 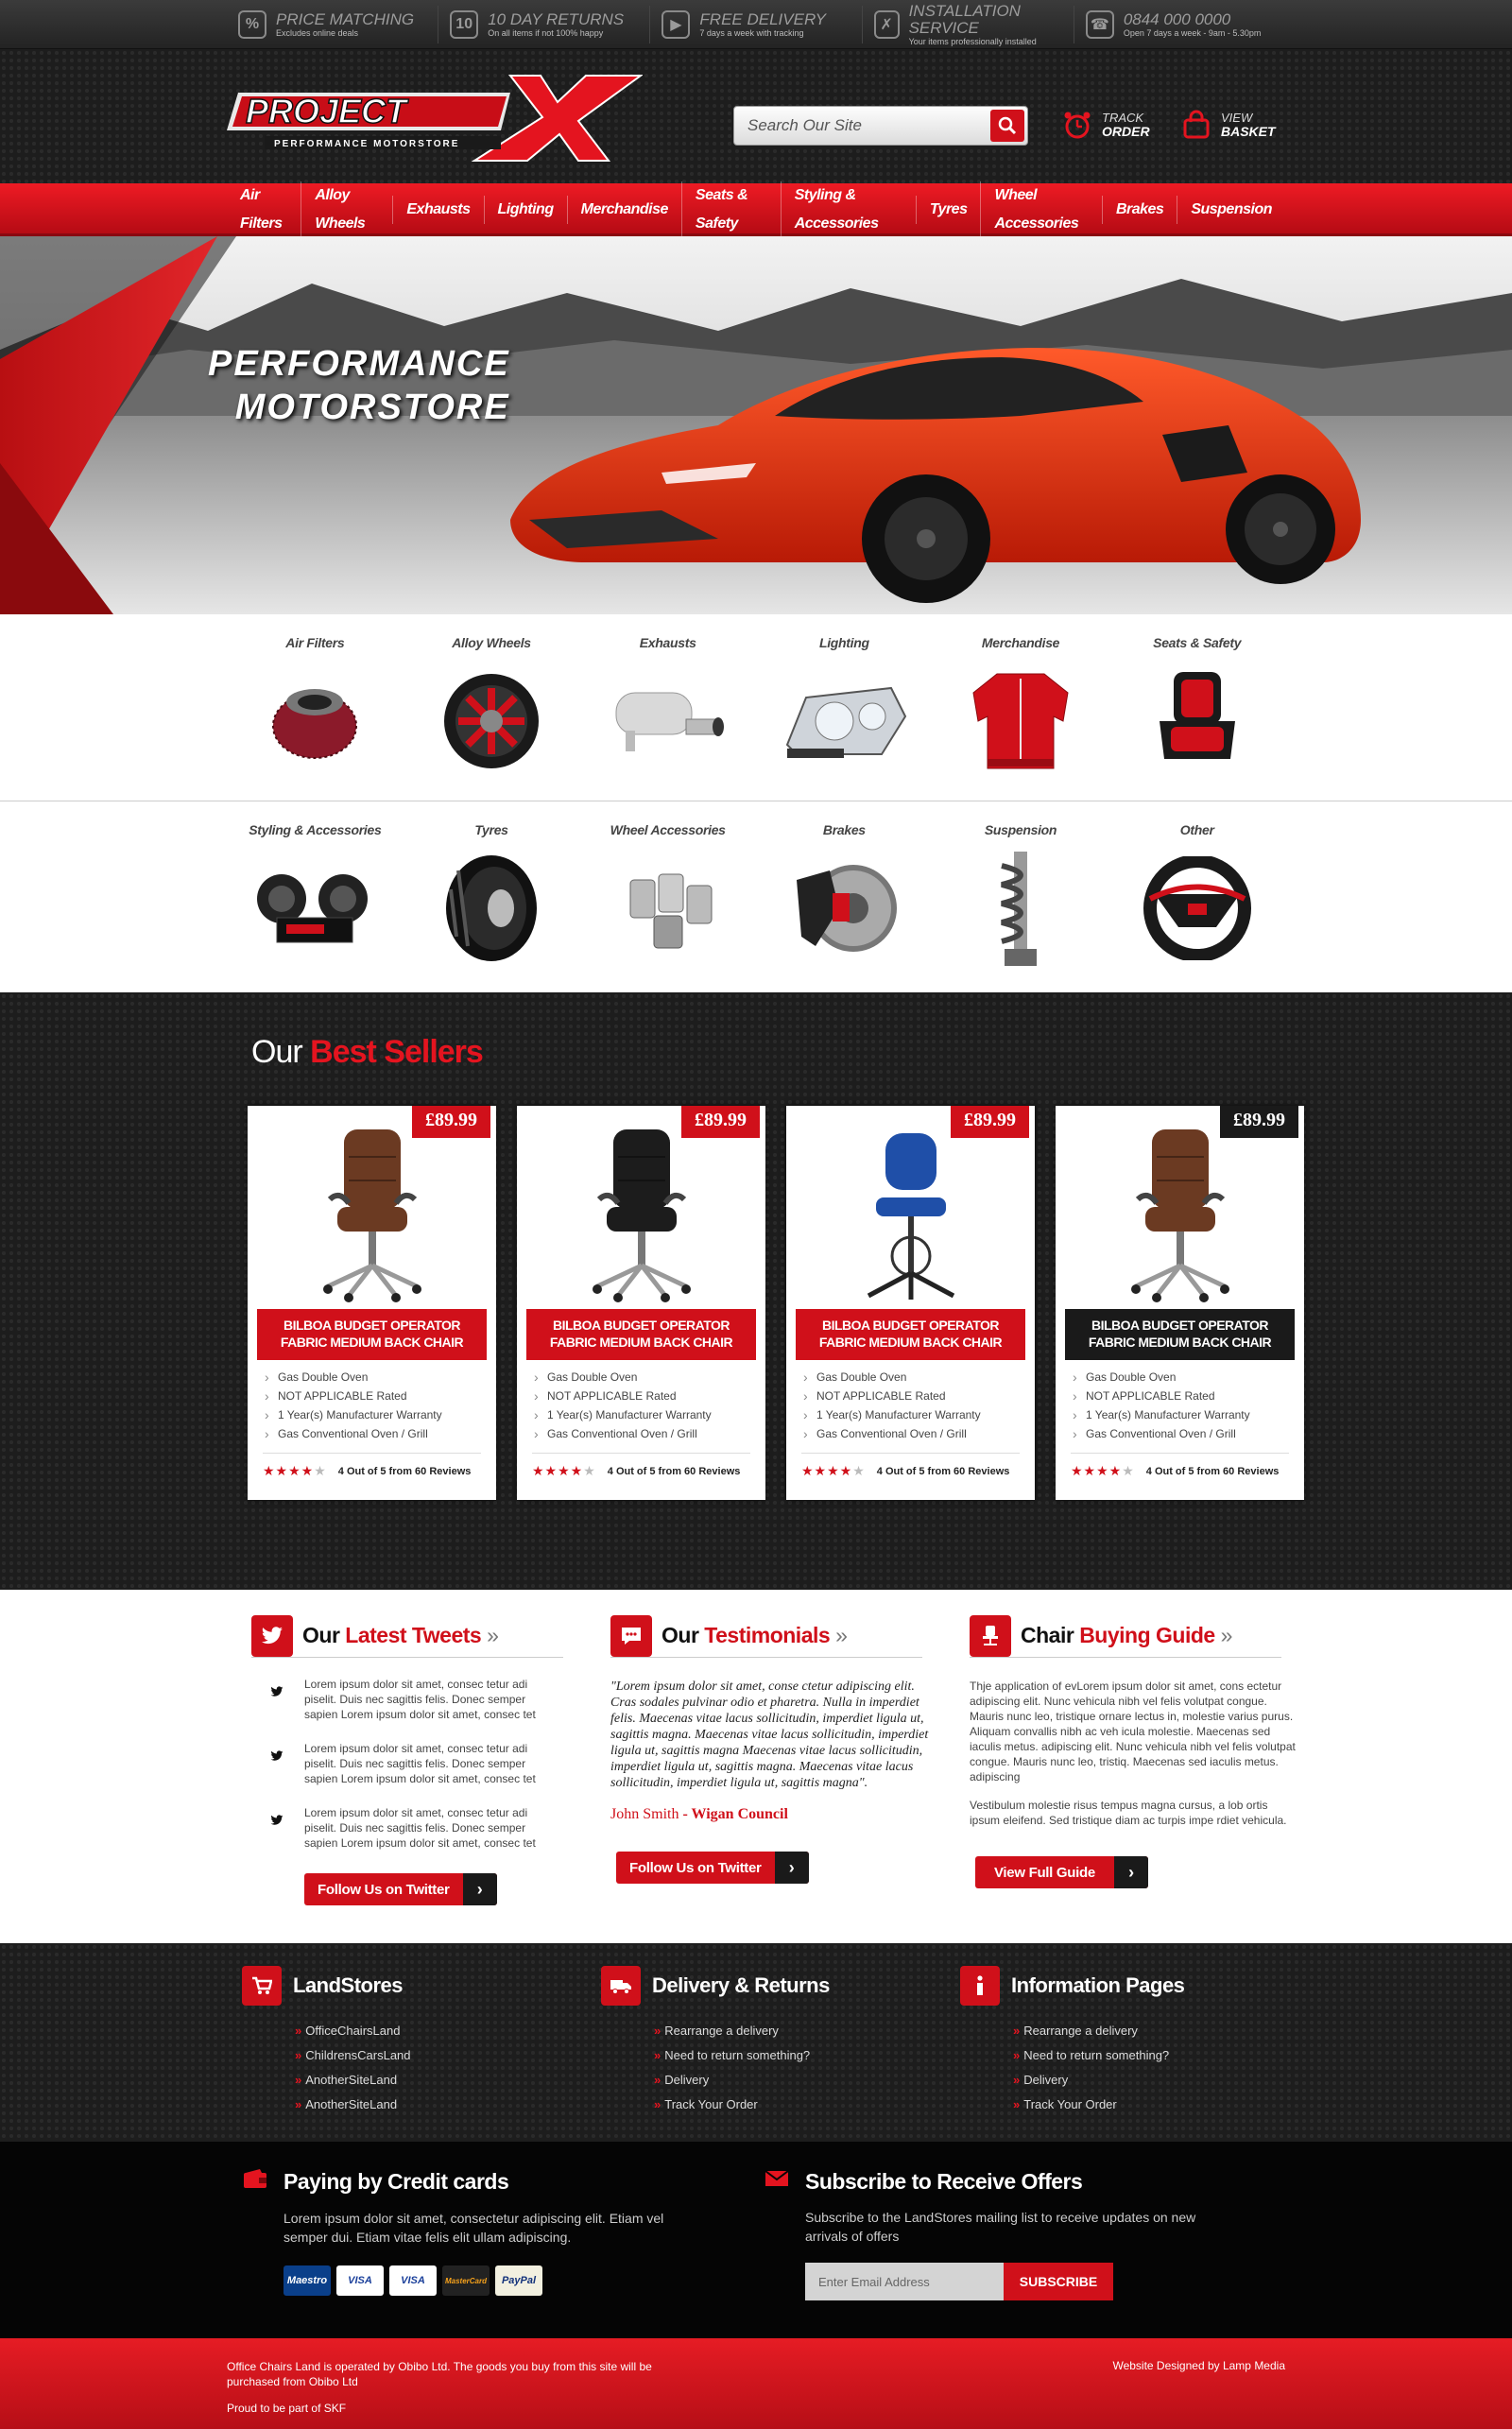 What do you see at coordinates (264, 209) in the screenshot?
I see `nav-item: Air Filters` at bounding box center [264, 209].